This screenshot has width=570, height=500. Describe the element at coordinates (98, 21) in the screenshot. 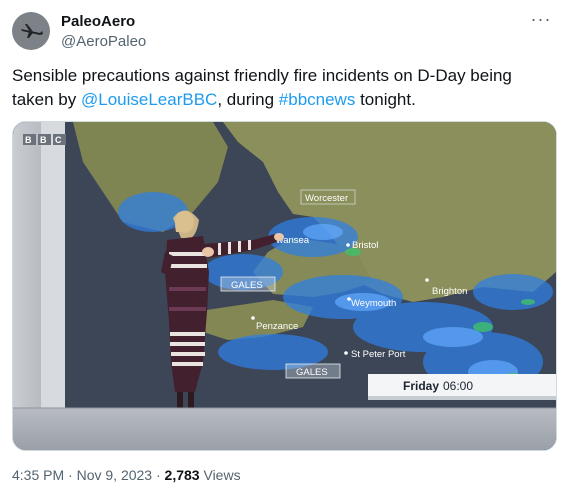

I see `user-display-name: PaleoAero` at that location.